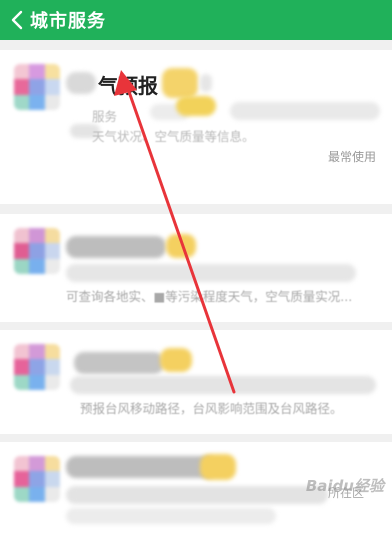 The width and height of the screenshot is (392, 540). Describe the element at coordinates (17, 20) in the screenshot. I see `chevron-left-icon` at that location.